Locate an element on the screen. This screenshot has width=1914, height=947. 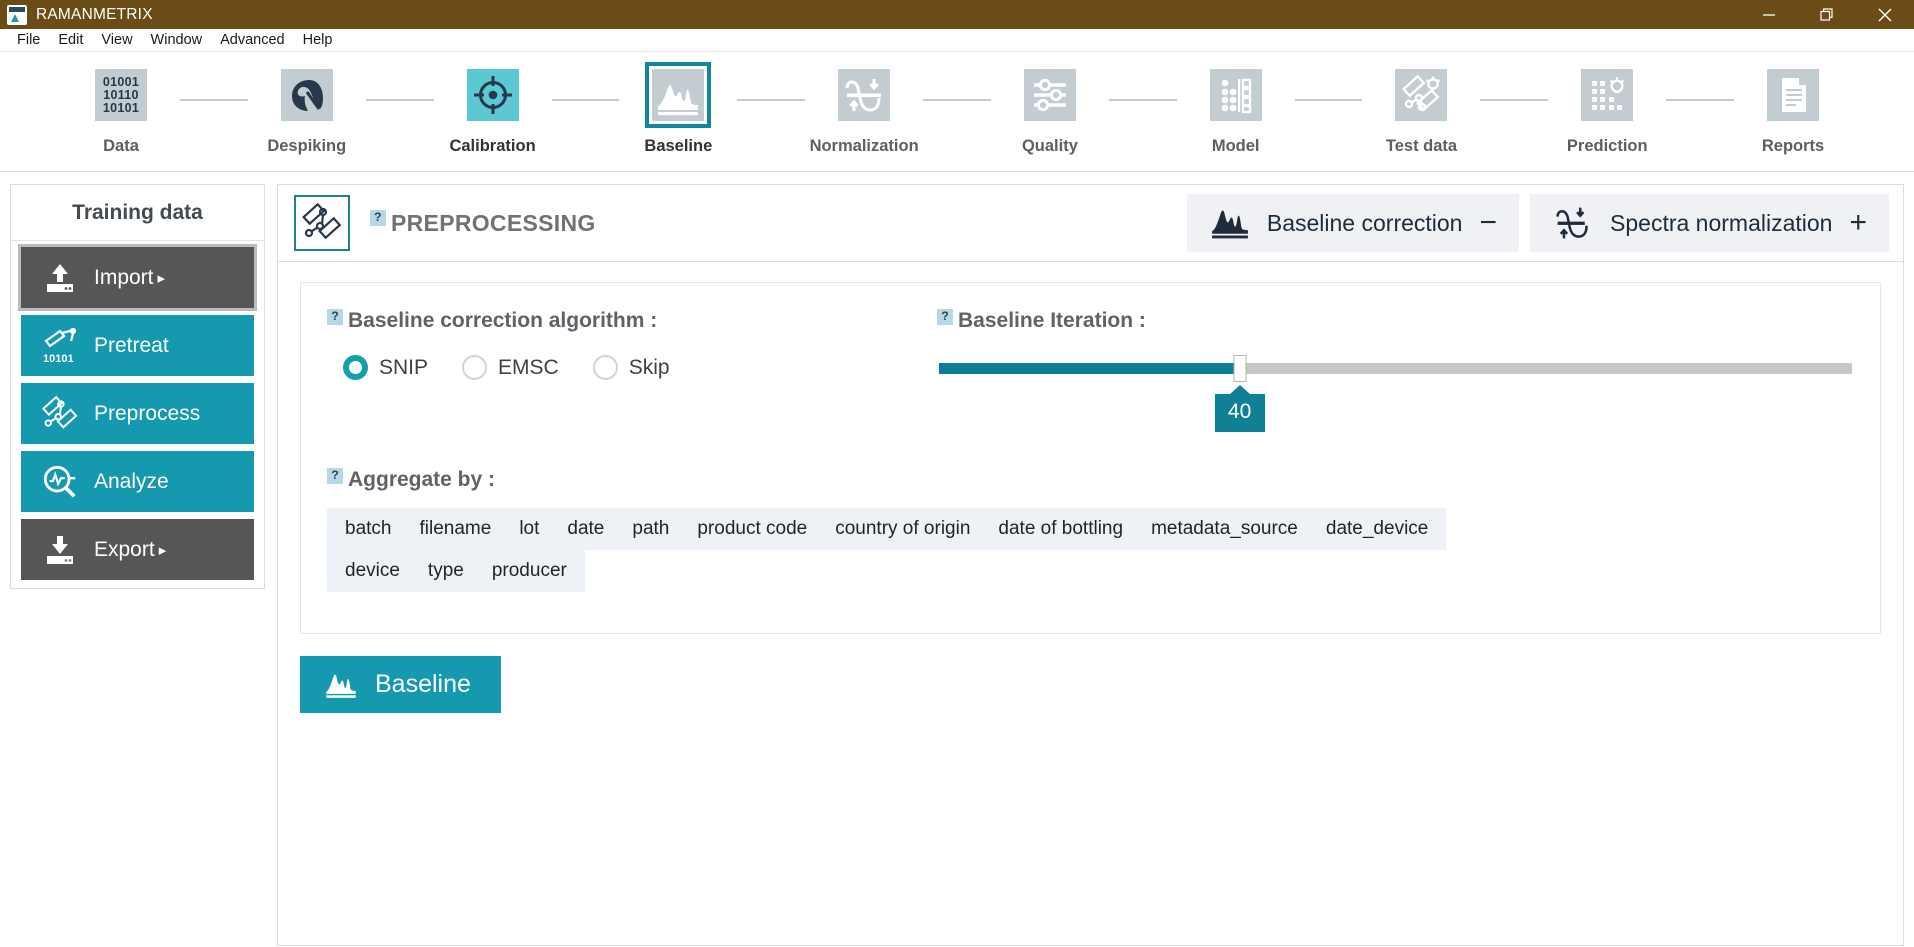
page-title-group: ? PREPROCESSING is located at coordinates (483, 223).